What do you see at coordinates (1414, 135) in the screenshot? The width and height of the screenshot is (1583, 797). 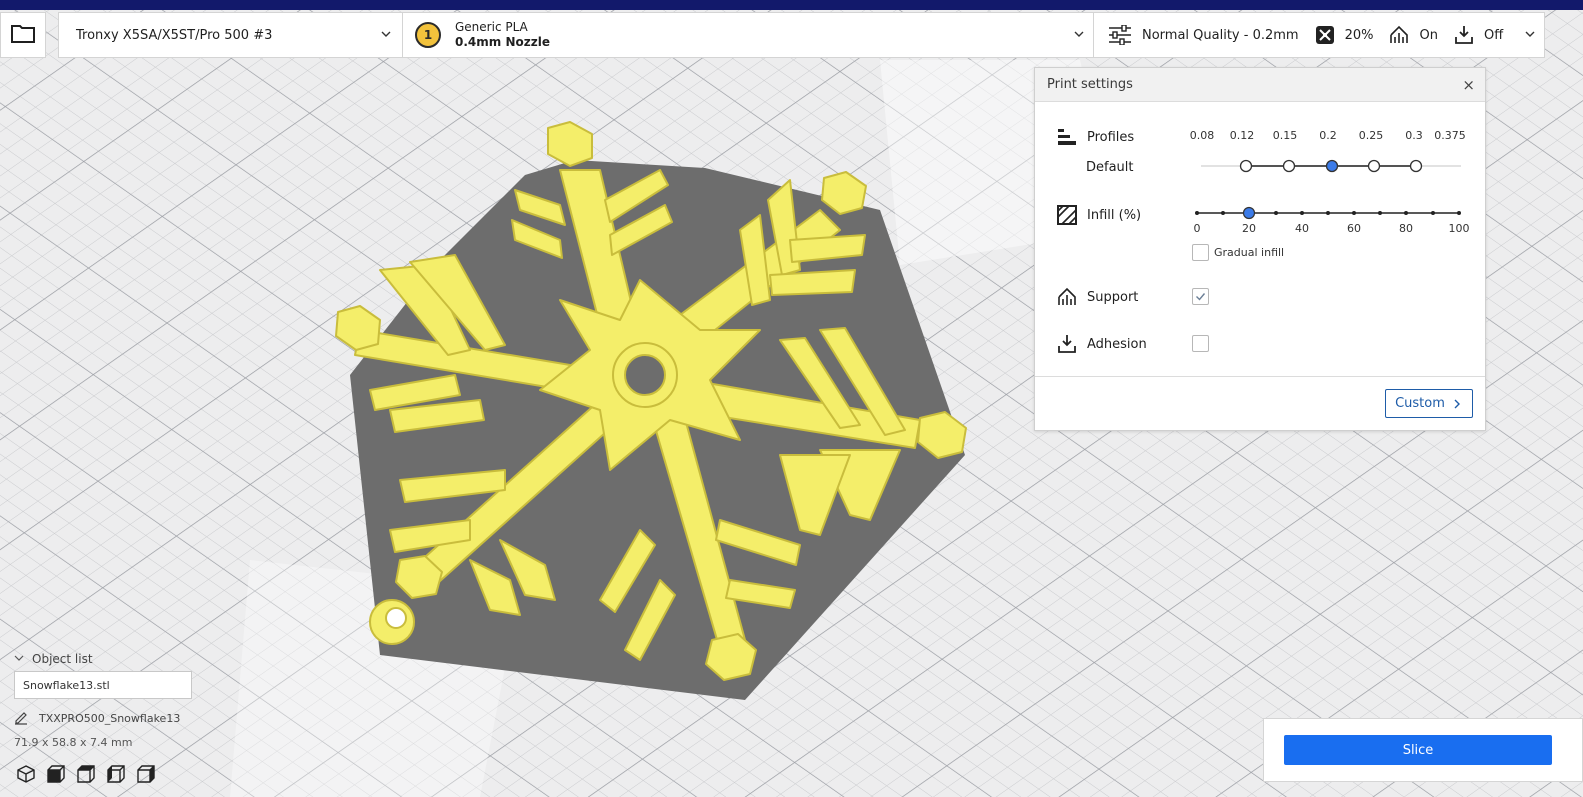 I see `layer-height-tick: 0.3` at bounding box center [1414, 135].